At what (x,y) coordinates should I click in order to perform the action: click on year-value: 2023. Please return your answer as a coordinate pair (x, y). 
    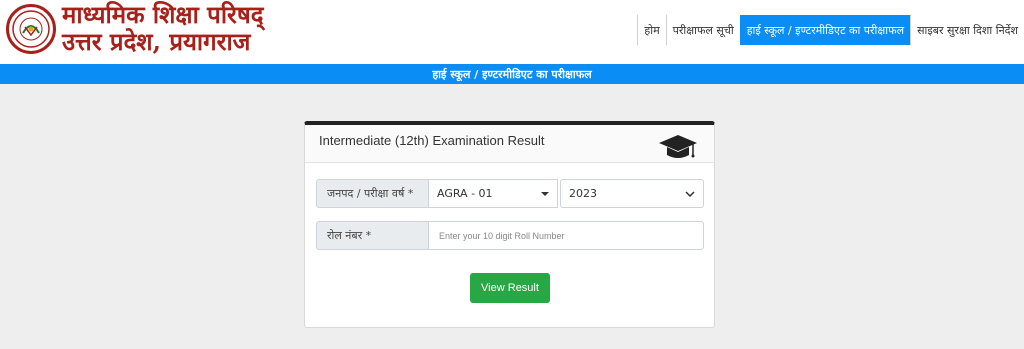
    Looking at the image, I should click on (583, 193).